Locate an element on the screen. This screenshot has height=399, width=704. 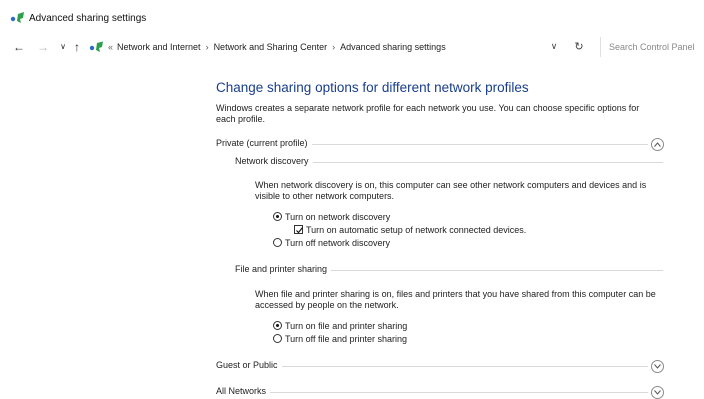
checkbox is located at coordinates (298, 229).